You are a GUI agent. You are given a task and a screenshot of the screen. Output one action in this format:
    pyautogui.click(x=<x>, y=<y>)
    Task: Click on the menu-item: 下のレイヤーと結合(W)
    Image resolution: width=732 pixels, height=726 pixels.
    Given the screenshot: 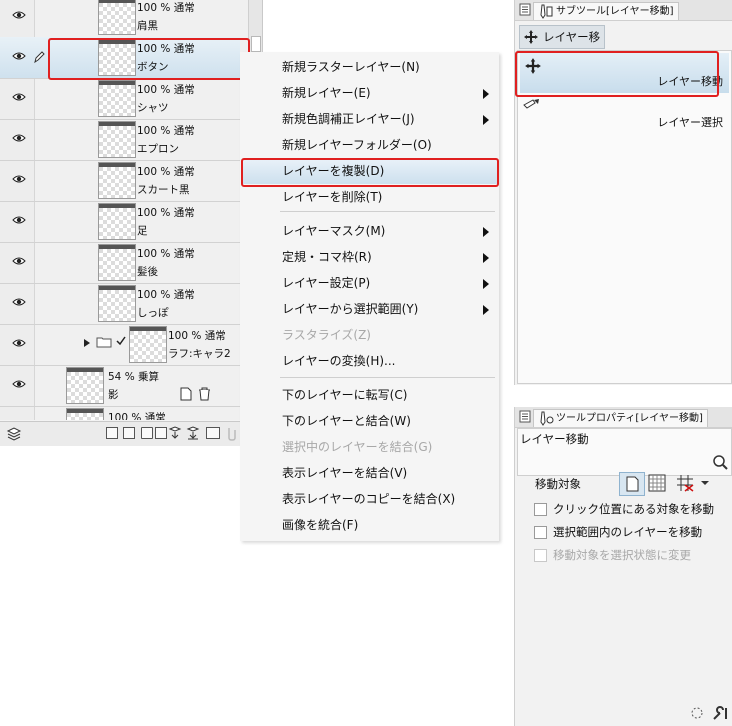 What is the action you would take?
    pyautogui.click(x=369, y=421)
    